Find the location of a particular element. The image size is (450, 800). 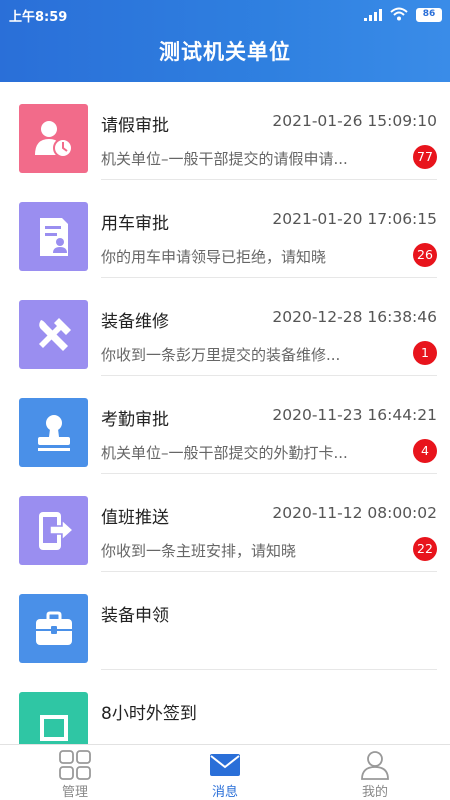

person-icon is located at coordinates (375, 765).